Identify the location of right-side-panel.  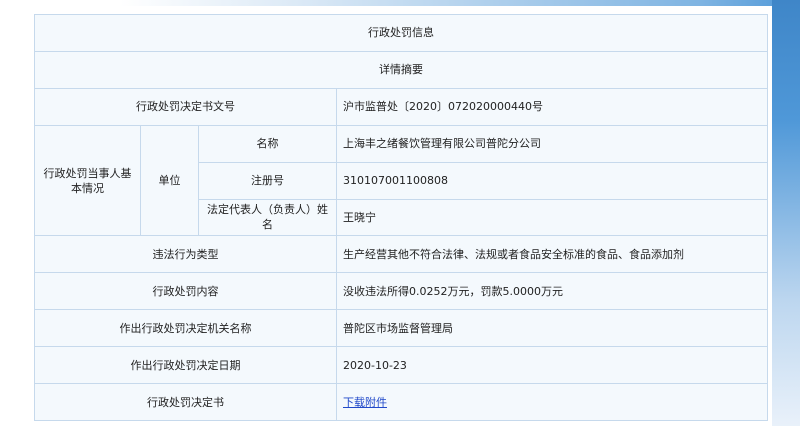
(786, 213).